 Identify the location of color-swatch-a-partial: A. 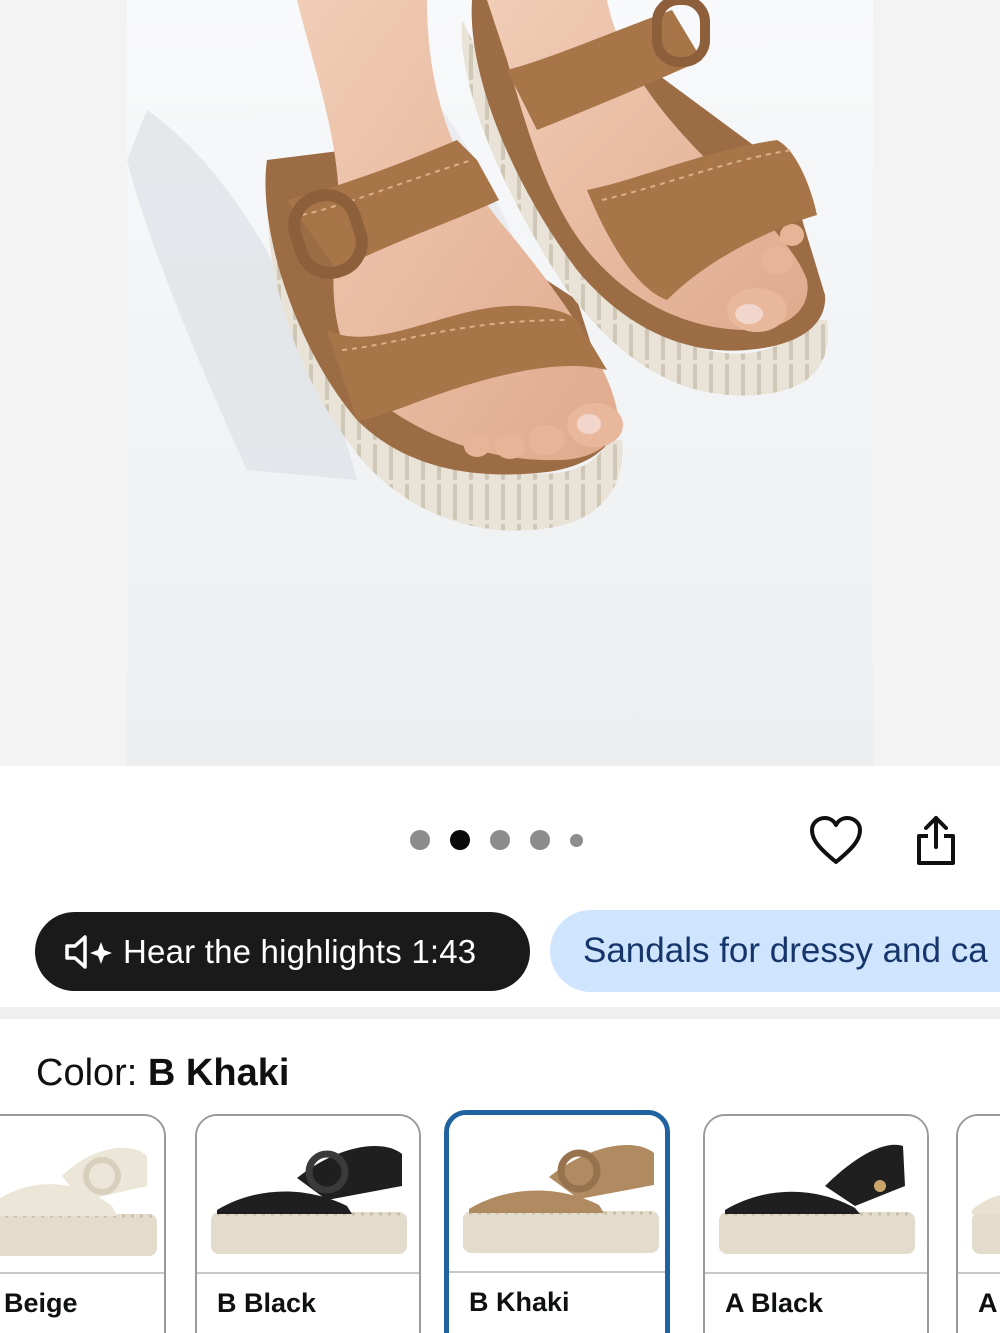
(978, 1223).